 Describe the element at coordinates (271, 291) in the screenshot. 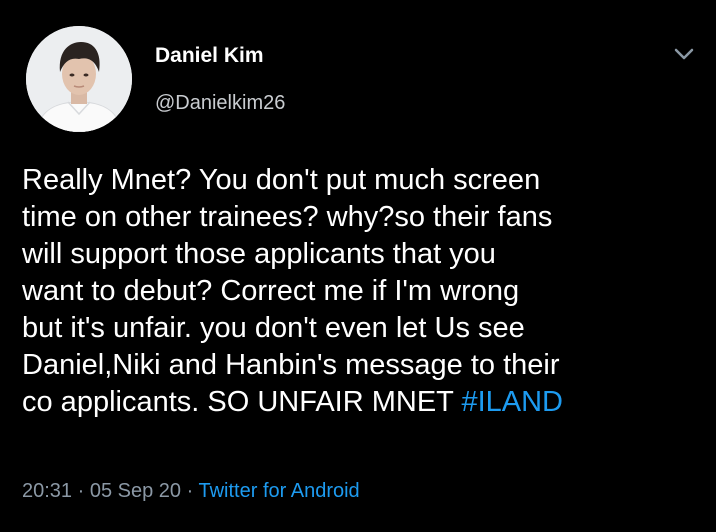

I see `tweet-text-line: want to debut? Correct me if I'm wrong` at that location.